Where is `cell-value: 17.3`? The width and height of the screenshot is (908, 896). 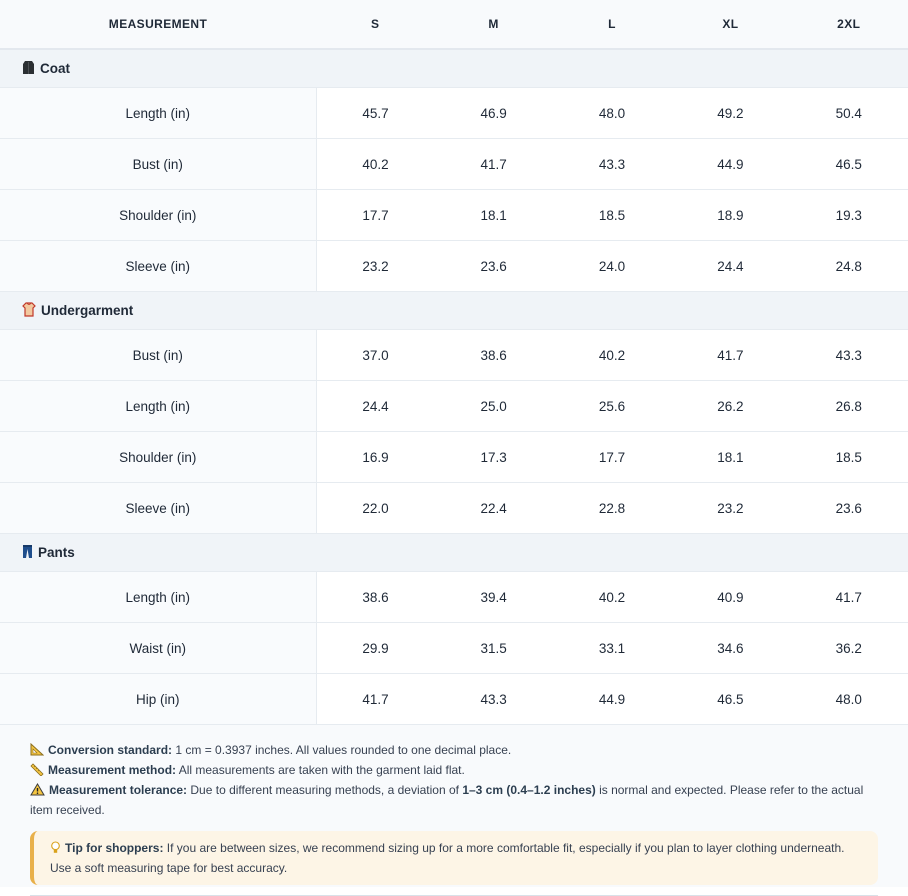
cell-value: 17.3 is located at coordinates (493, 457).